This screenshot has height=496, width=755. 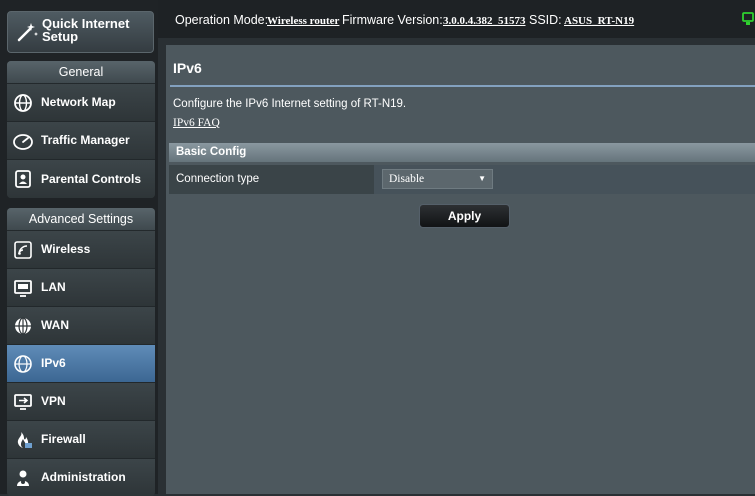 What do you see at coordinates (545, 20) in the screenshot?
I see `ssid-label: SSID:` at bounding box center [545, 20].